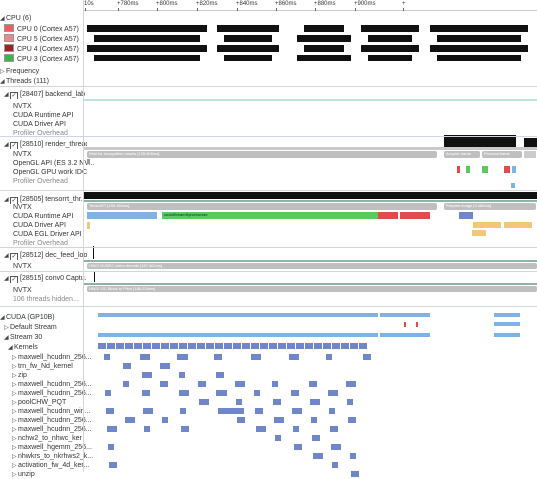  What do you see at coordinates (41, 18) in the screenshot?
I see `cpu-section: ◢CPU (6)` at bounding box center [41, 18].